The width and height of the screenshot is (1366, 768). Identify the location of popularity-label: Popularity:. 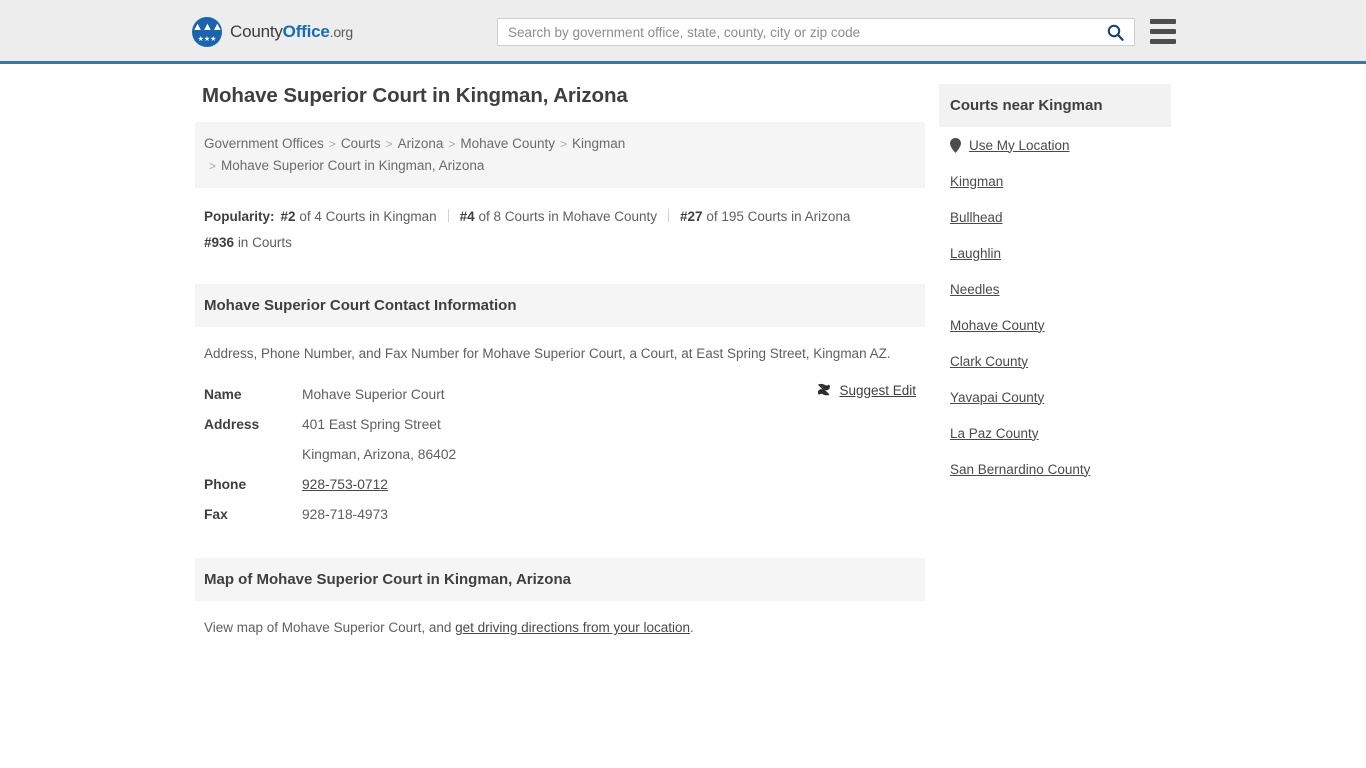
(239, 216).